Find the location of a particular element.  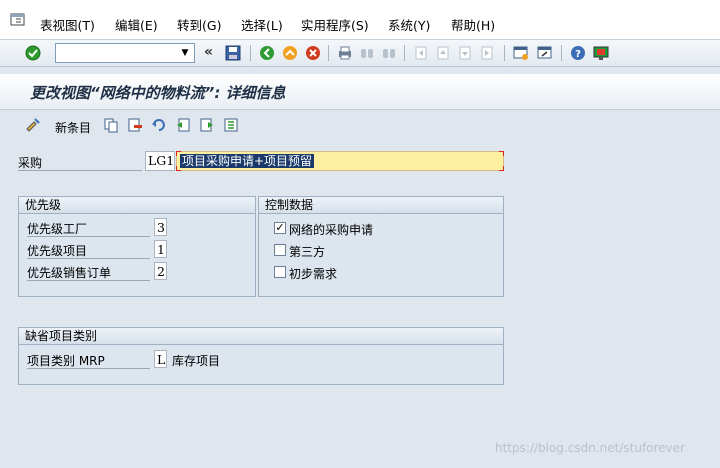

app-menu-icon is located at coordinates (18, 20).